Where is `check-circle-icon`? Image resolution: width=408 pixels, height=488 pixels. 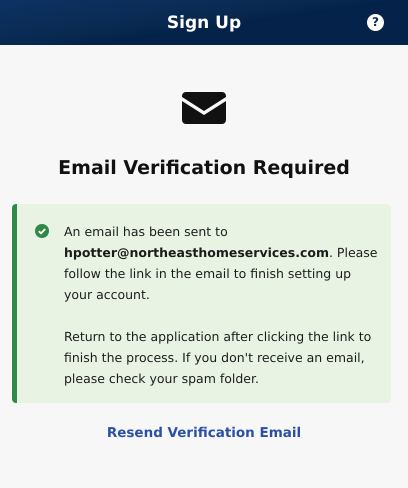 check-circle-icon is located at coordinates (42, 231).